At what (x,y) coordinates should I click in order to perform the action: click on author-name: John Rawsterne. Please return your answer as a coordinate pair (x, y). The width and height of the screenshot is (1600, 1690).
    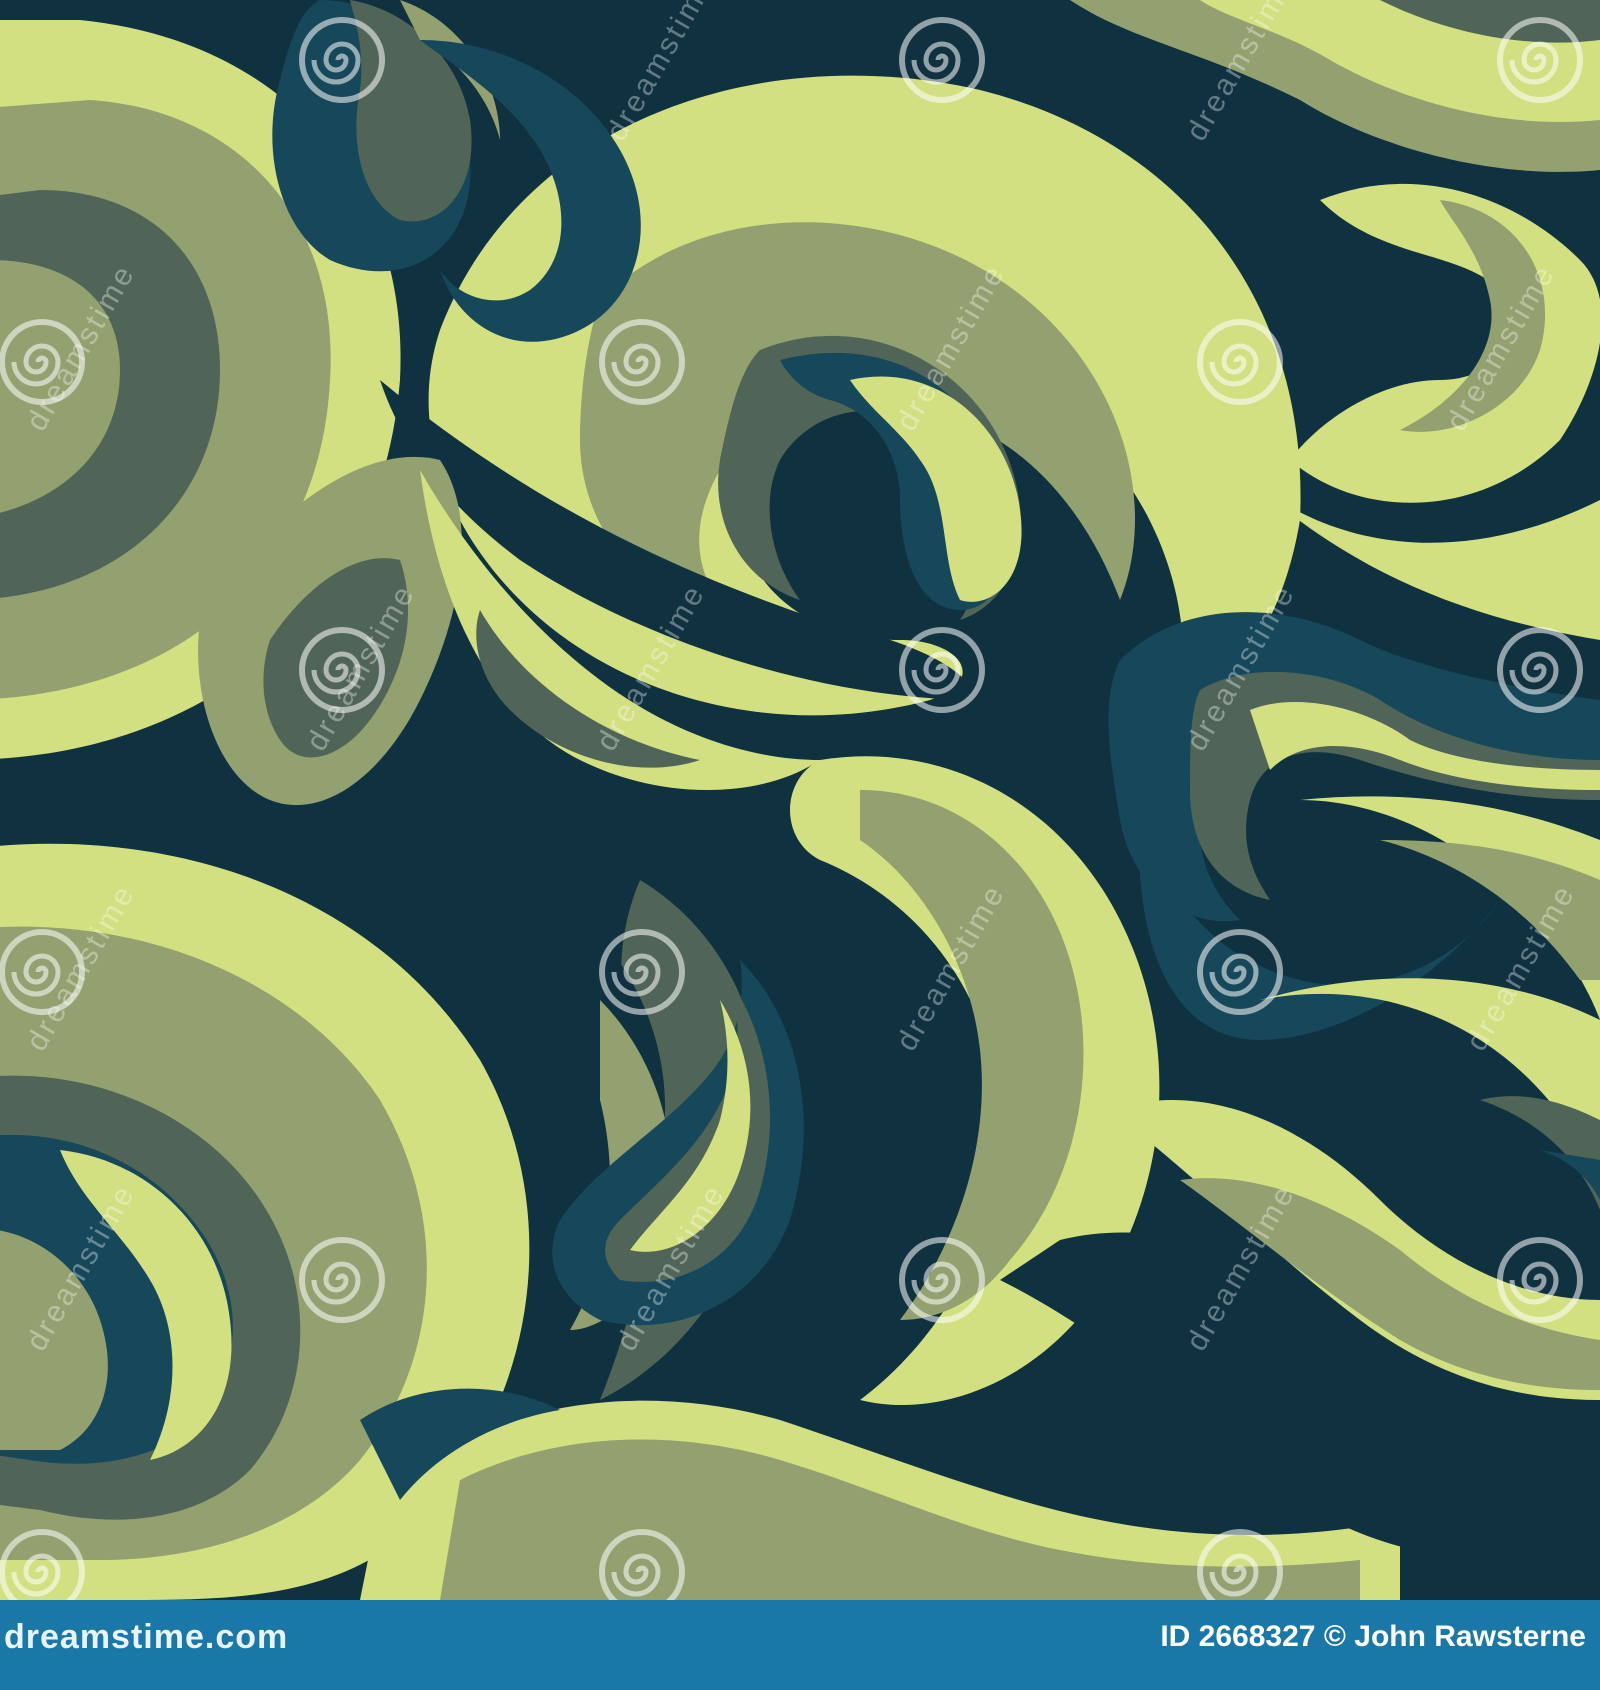
    Looking at the image, I should click on (1470, 1636).